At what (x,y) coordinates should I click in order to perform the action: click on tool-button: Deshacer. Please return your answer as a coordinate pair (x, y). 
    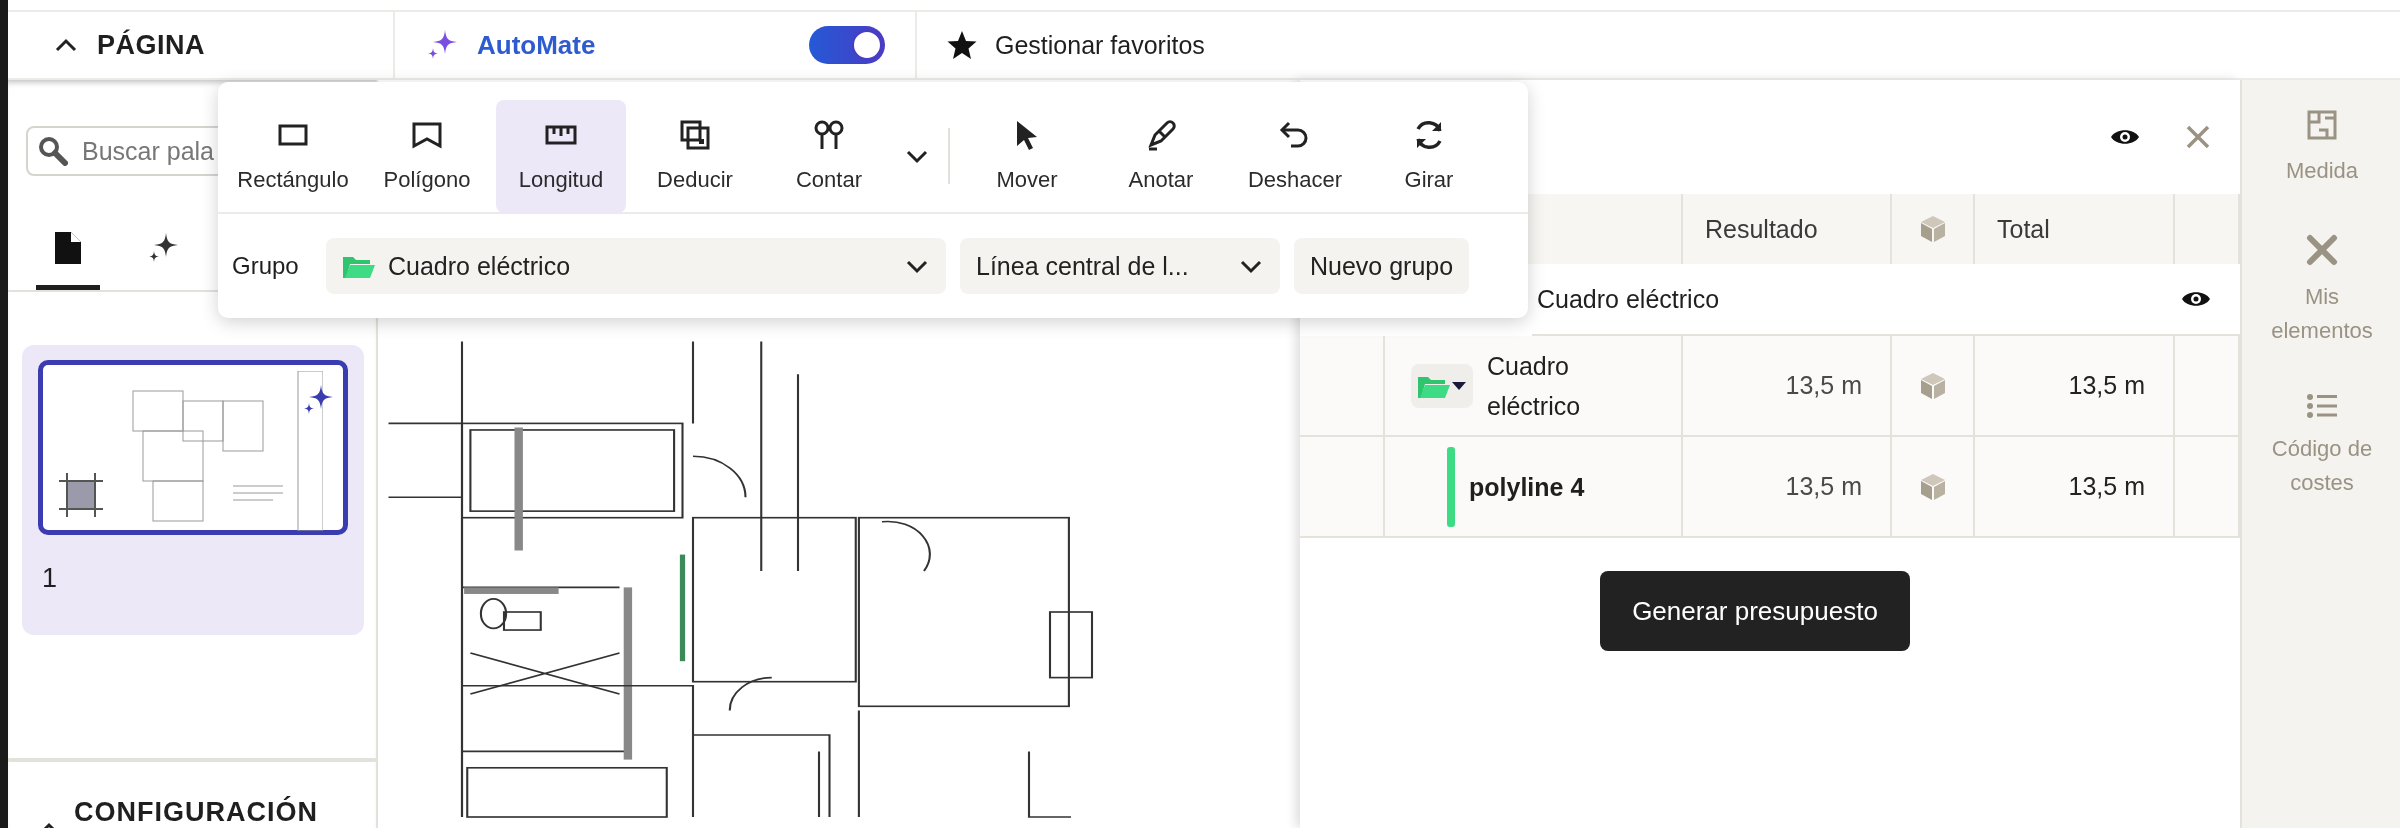
    Looking at the image, I should click on (1295, 156).